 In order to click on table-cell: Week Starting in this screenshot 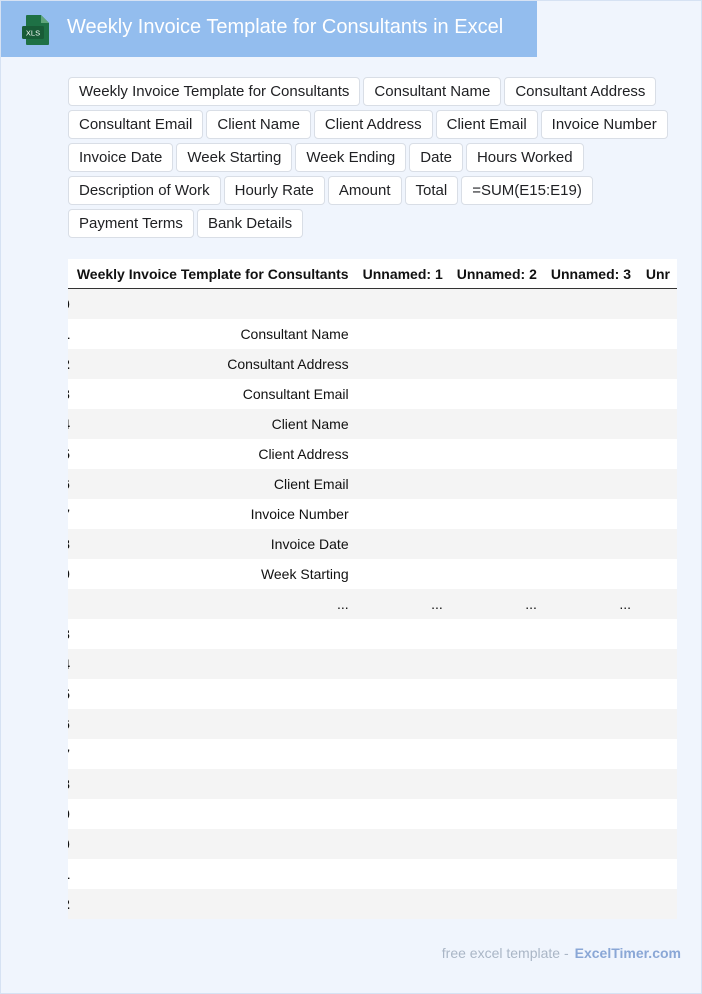, I will do `click(212, 574)`.